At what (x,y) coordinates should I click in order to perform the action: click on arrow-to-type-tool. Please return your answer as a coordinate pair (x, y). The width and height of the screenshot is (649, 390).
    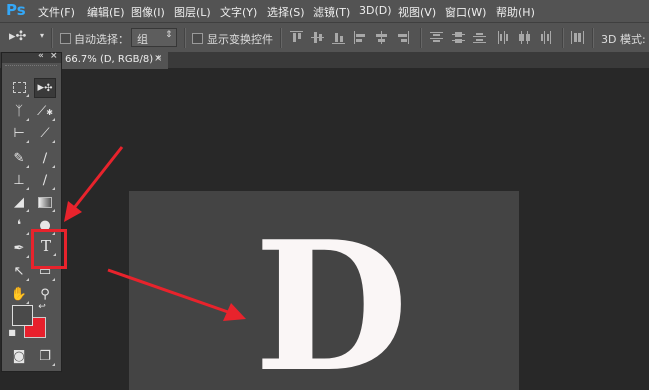
    Looking at the image, I should click on (94, 184).